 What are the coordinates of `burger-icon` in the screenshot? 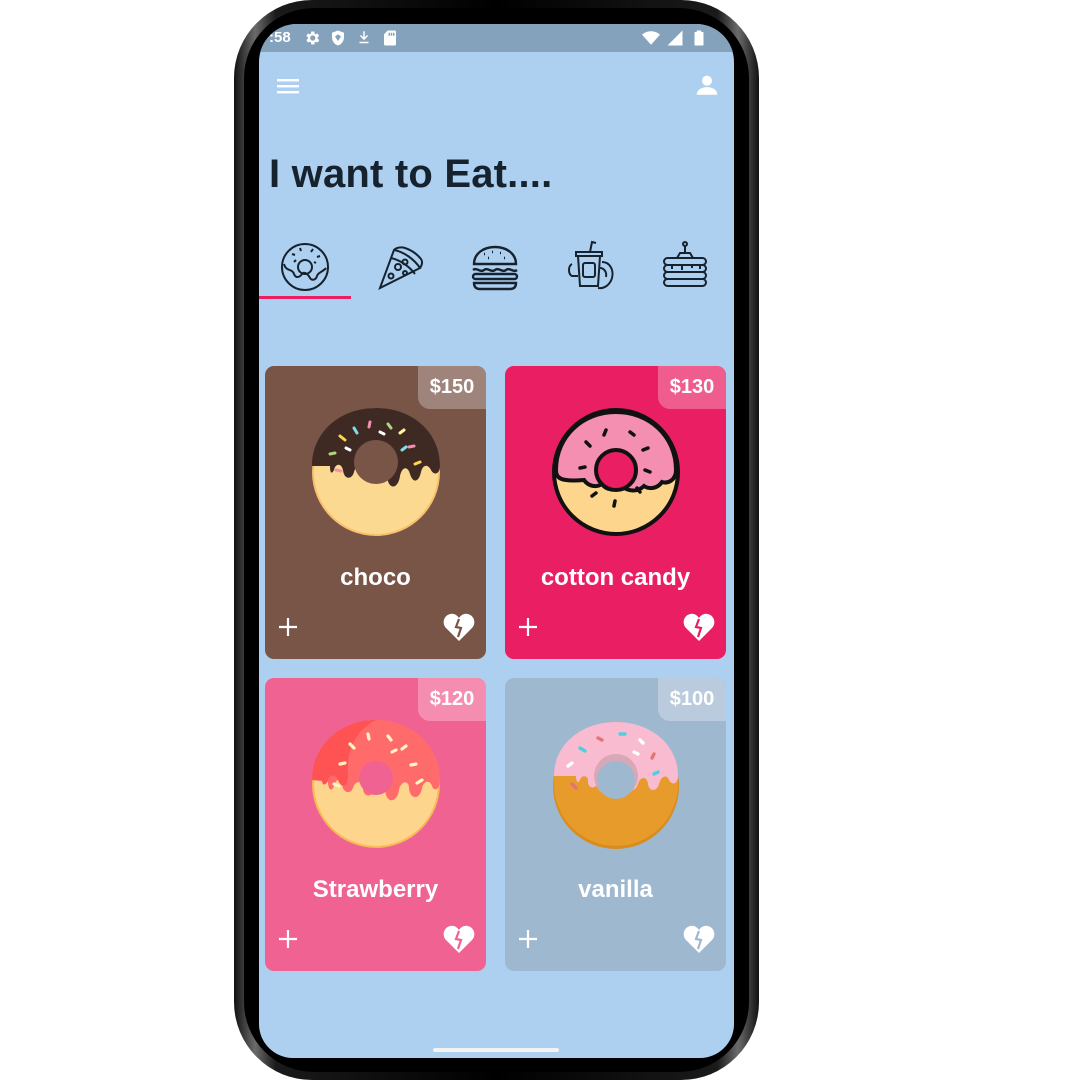 It's located at (495, 268).